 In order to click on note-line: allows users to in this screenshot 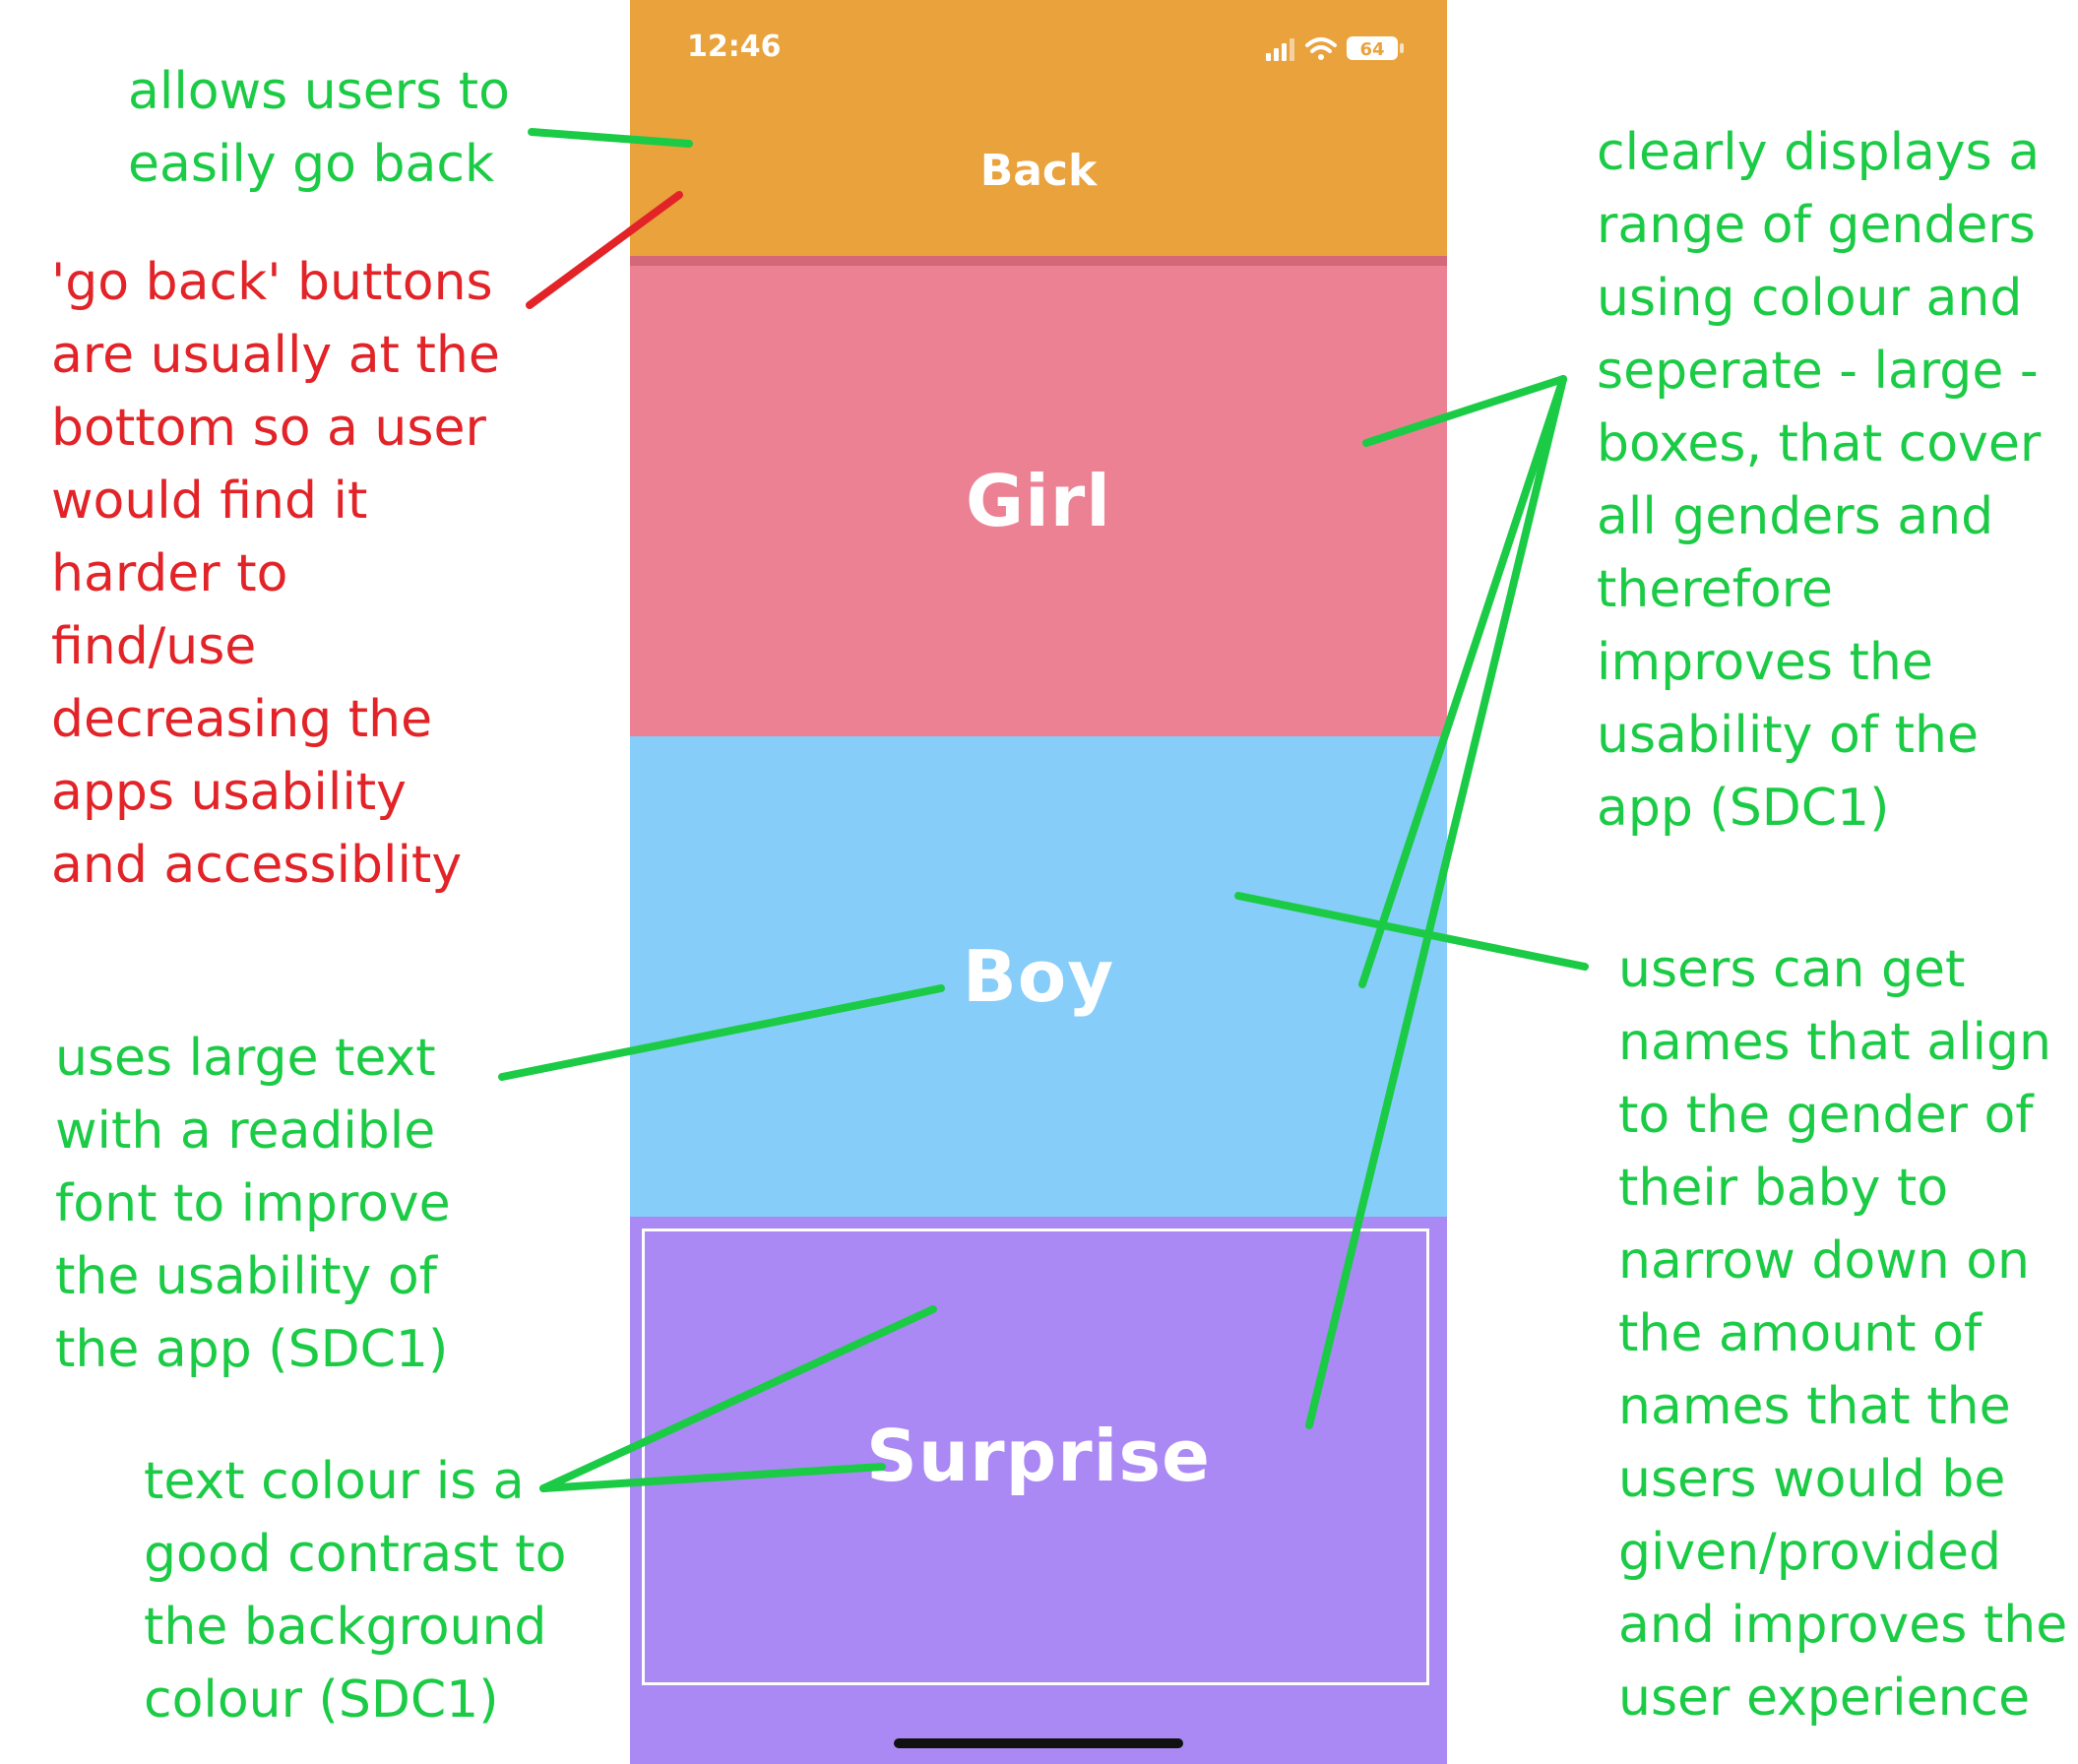, I will do `click(319, 91)`.